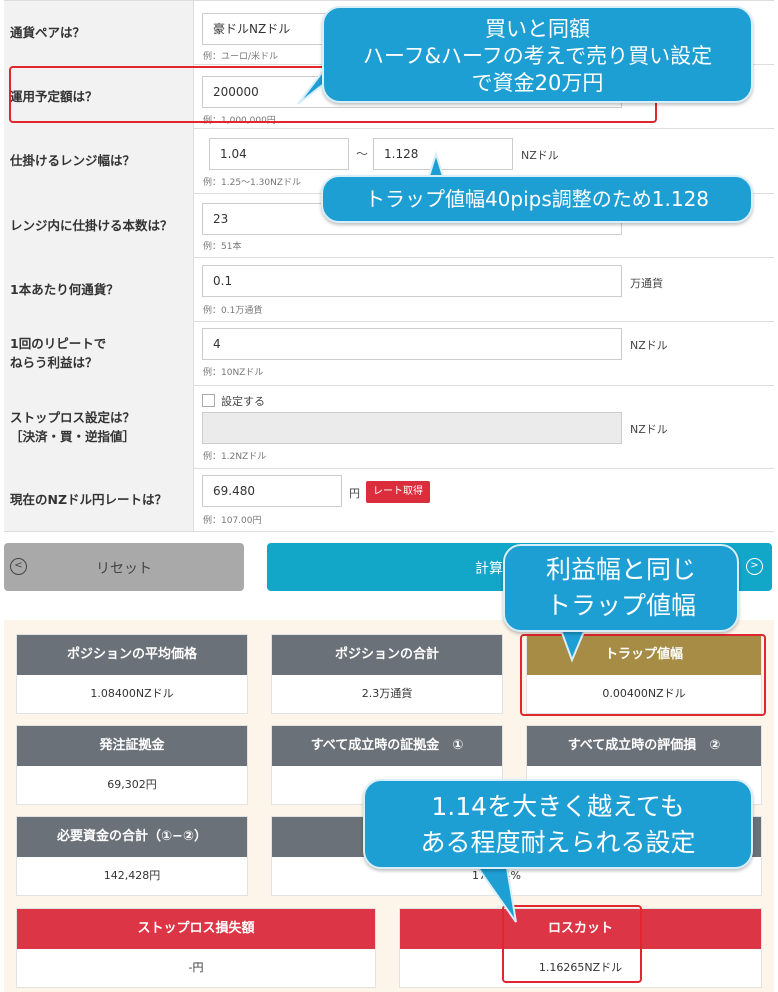  I want to click on stoploss-label: ストップロス設定は？ ［決済・買・逆指値］, so click(99, 426).